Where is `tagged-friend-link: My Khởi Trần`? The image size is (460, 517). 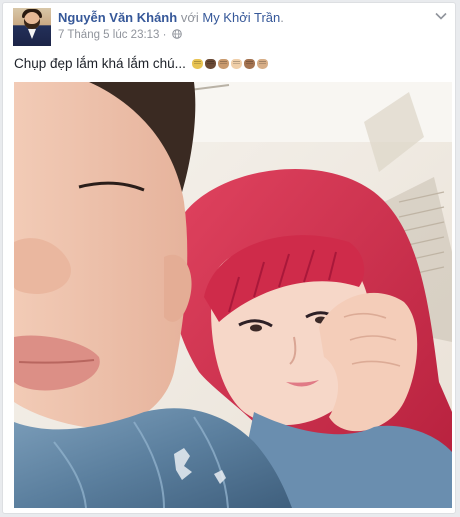 tagged-friend-link: My Khởi Trần is located at coordinates (241, 17).